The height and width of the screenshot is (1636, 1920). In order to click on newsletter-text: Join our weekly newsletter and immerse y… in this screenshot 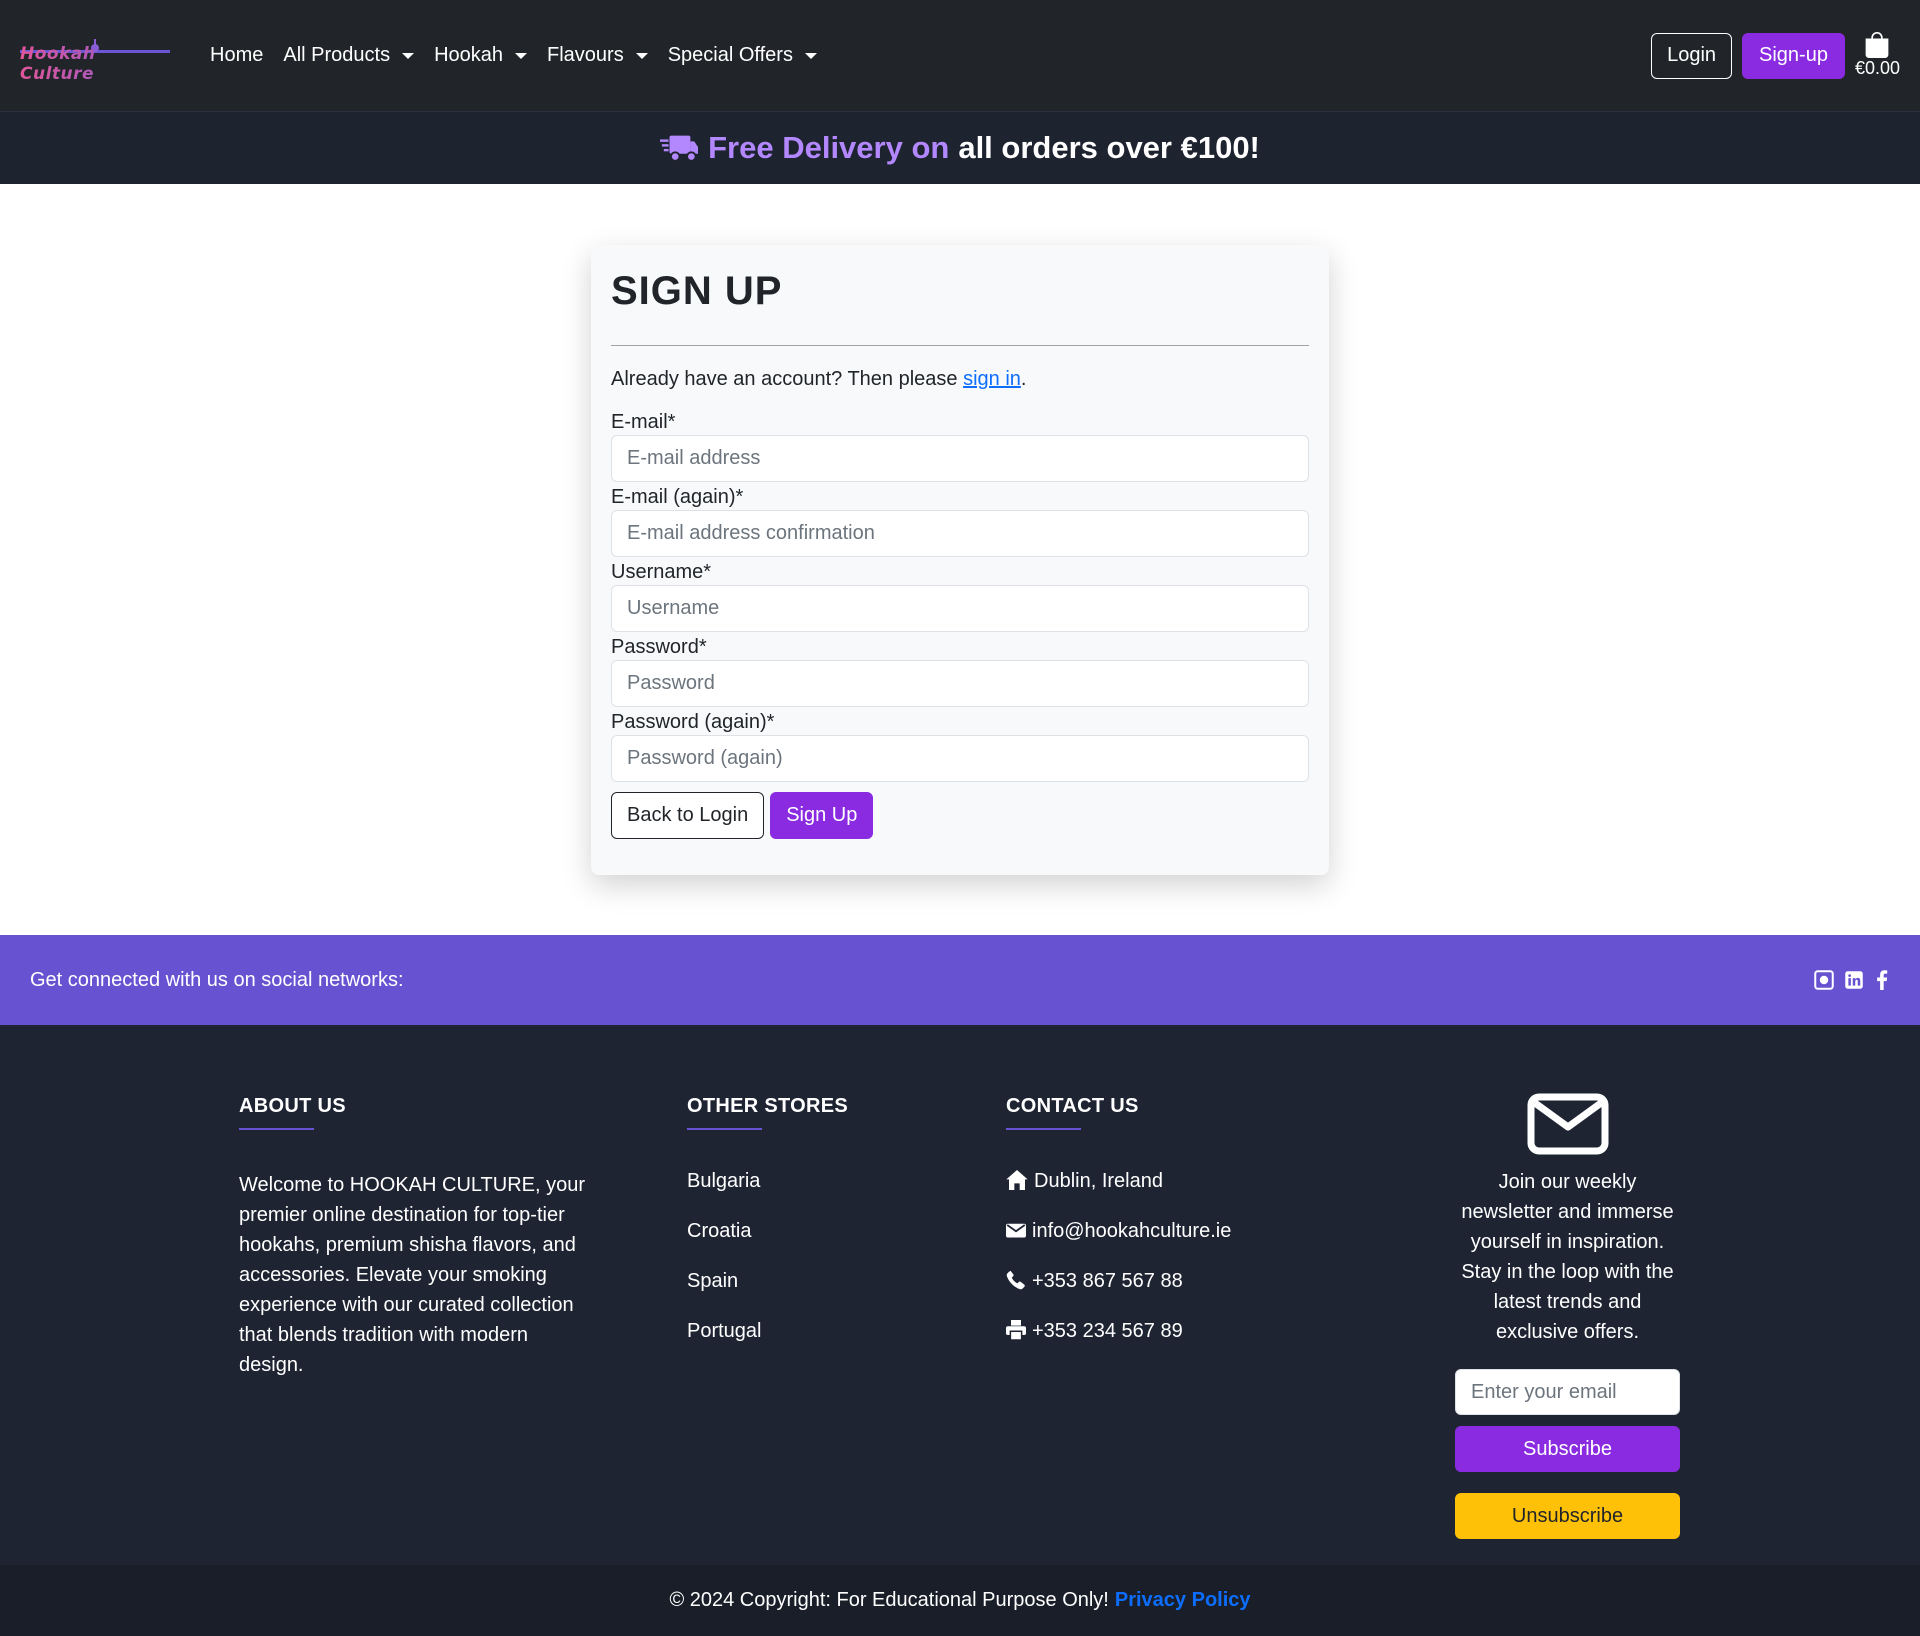, I will do `click(1567, 1257)`.